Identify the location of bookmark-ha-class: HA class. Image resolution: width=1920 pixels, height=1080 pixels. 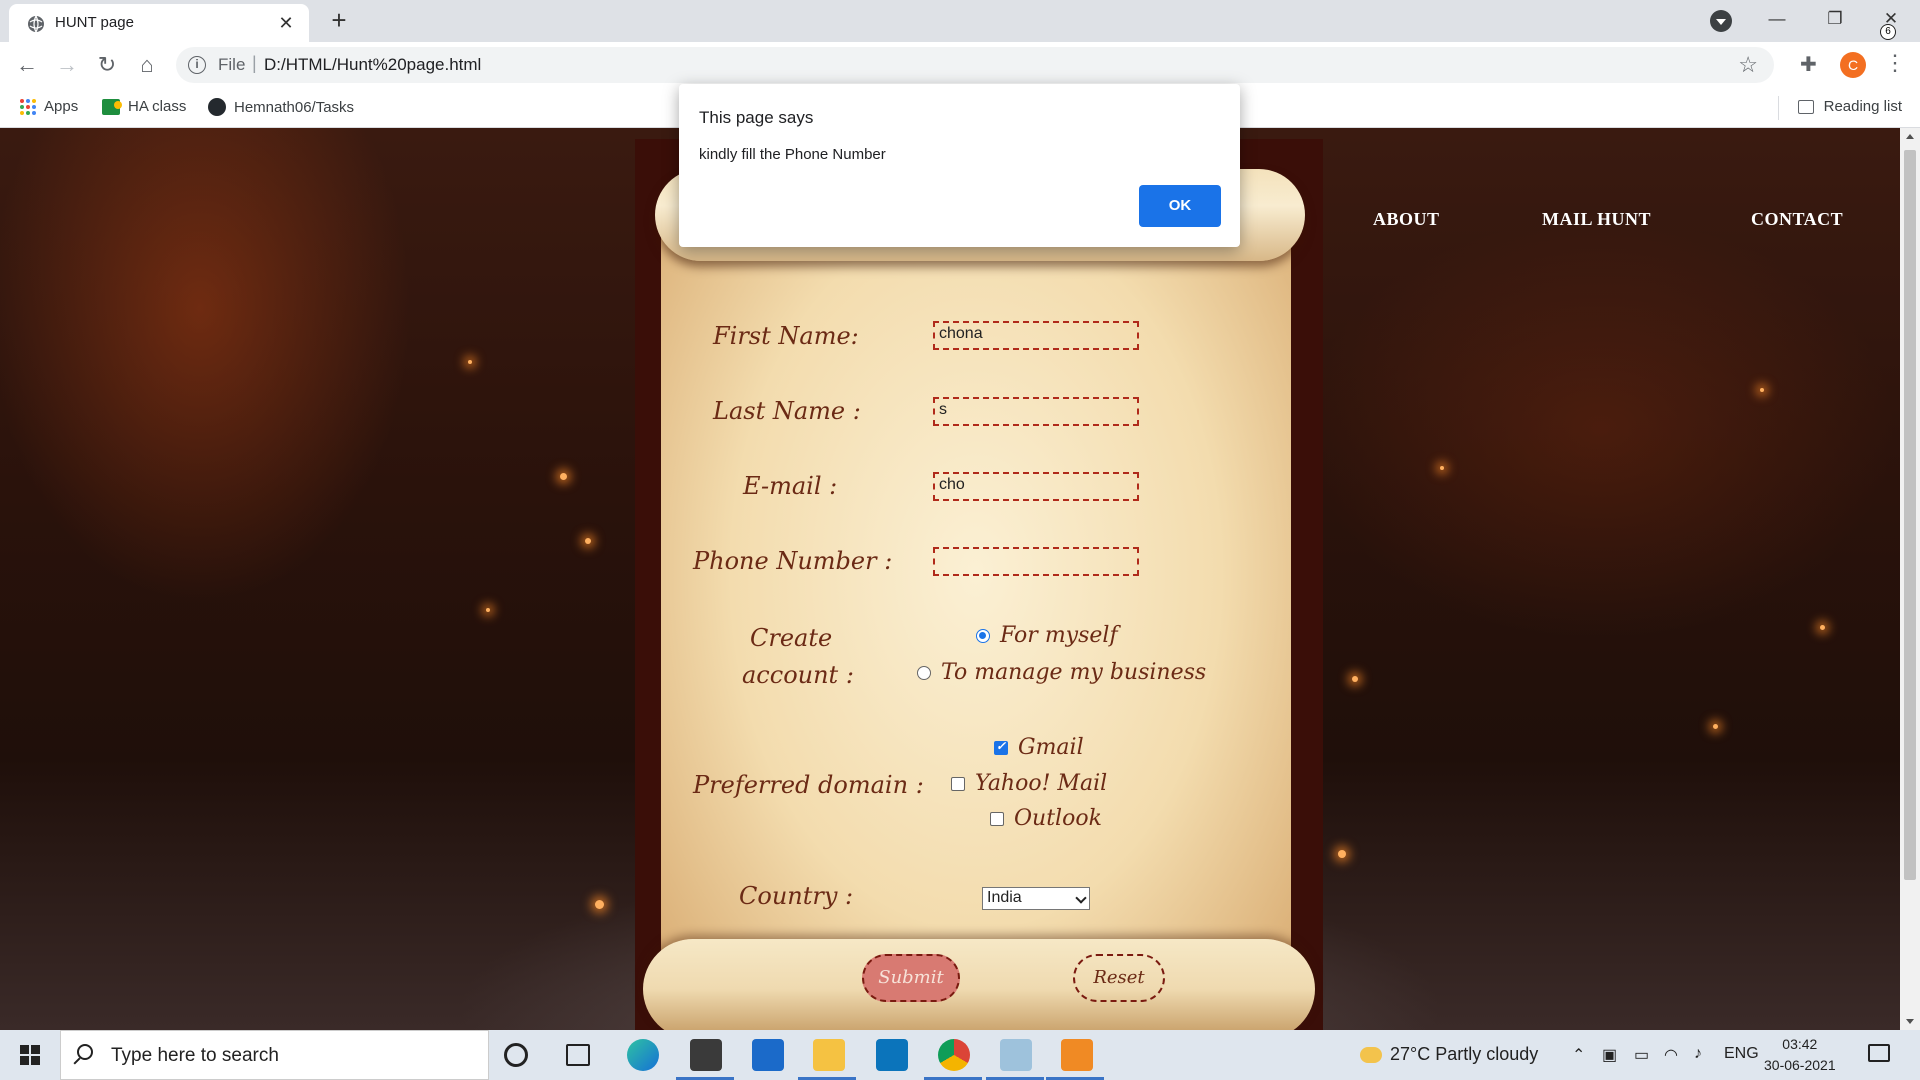
(144, 106).